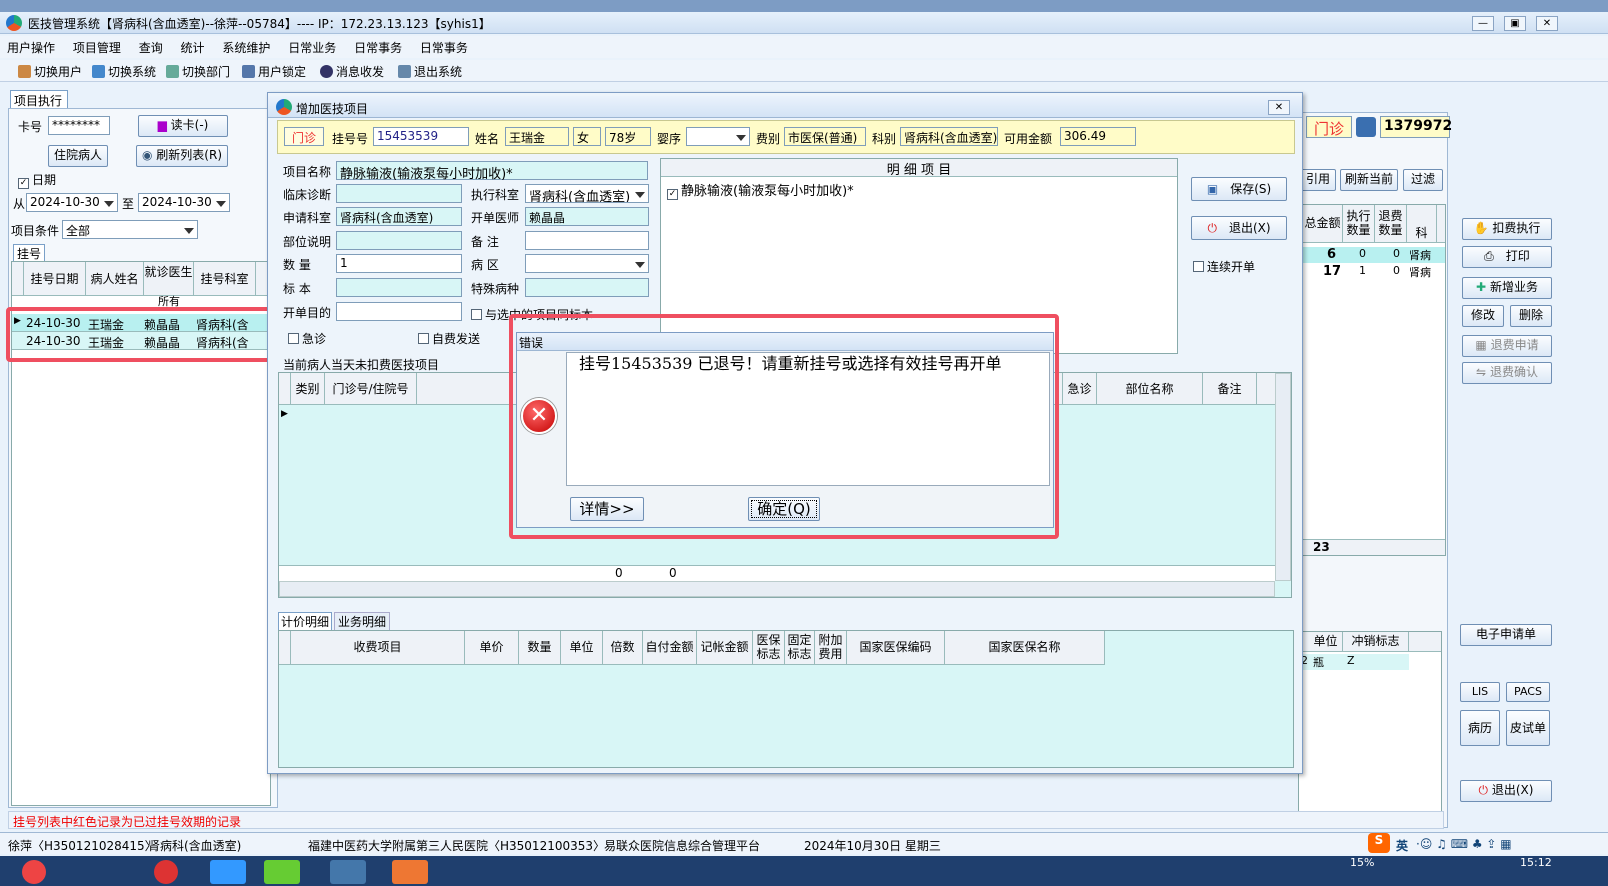 Image resolution: width=1608 pixels, height=886 pixels. Describe the element at coordinates (587, 263) in the screenshot. I see `ward-select` at that location.